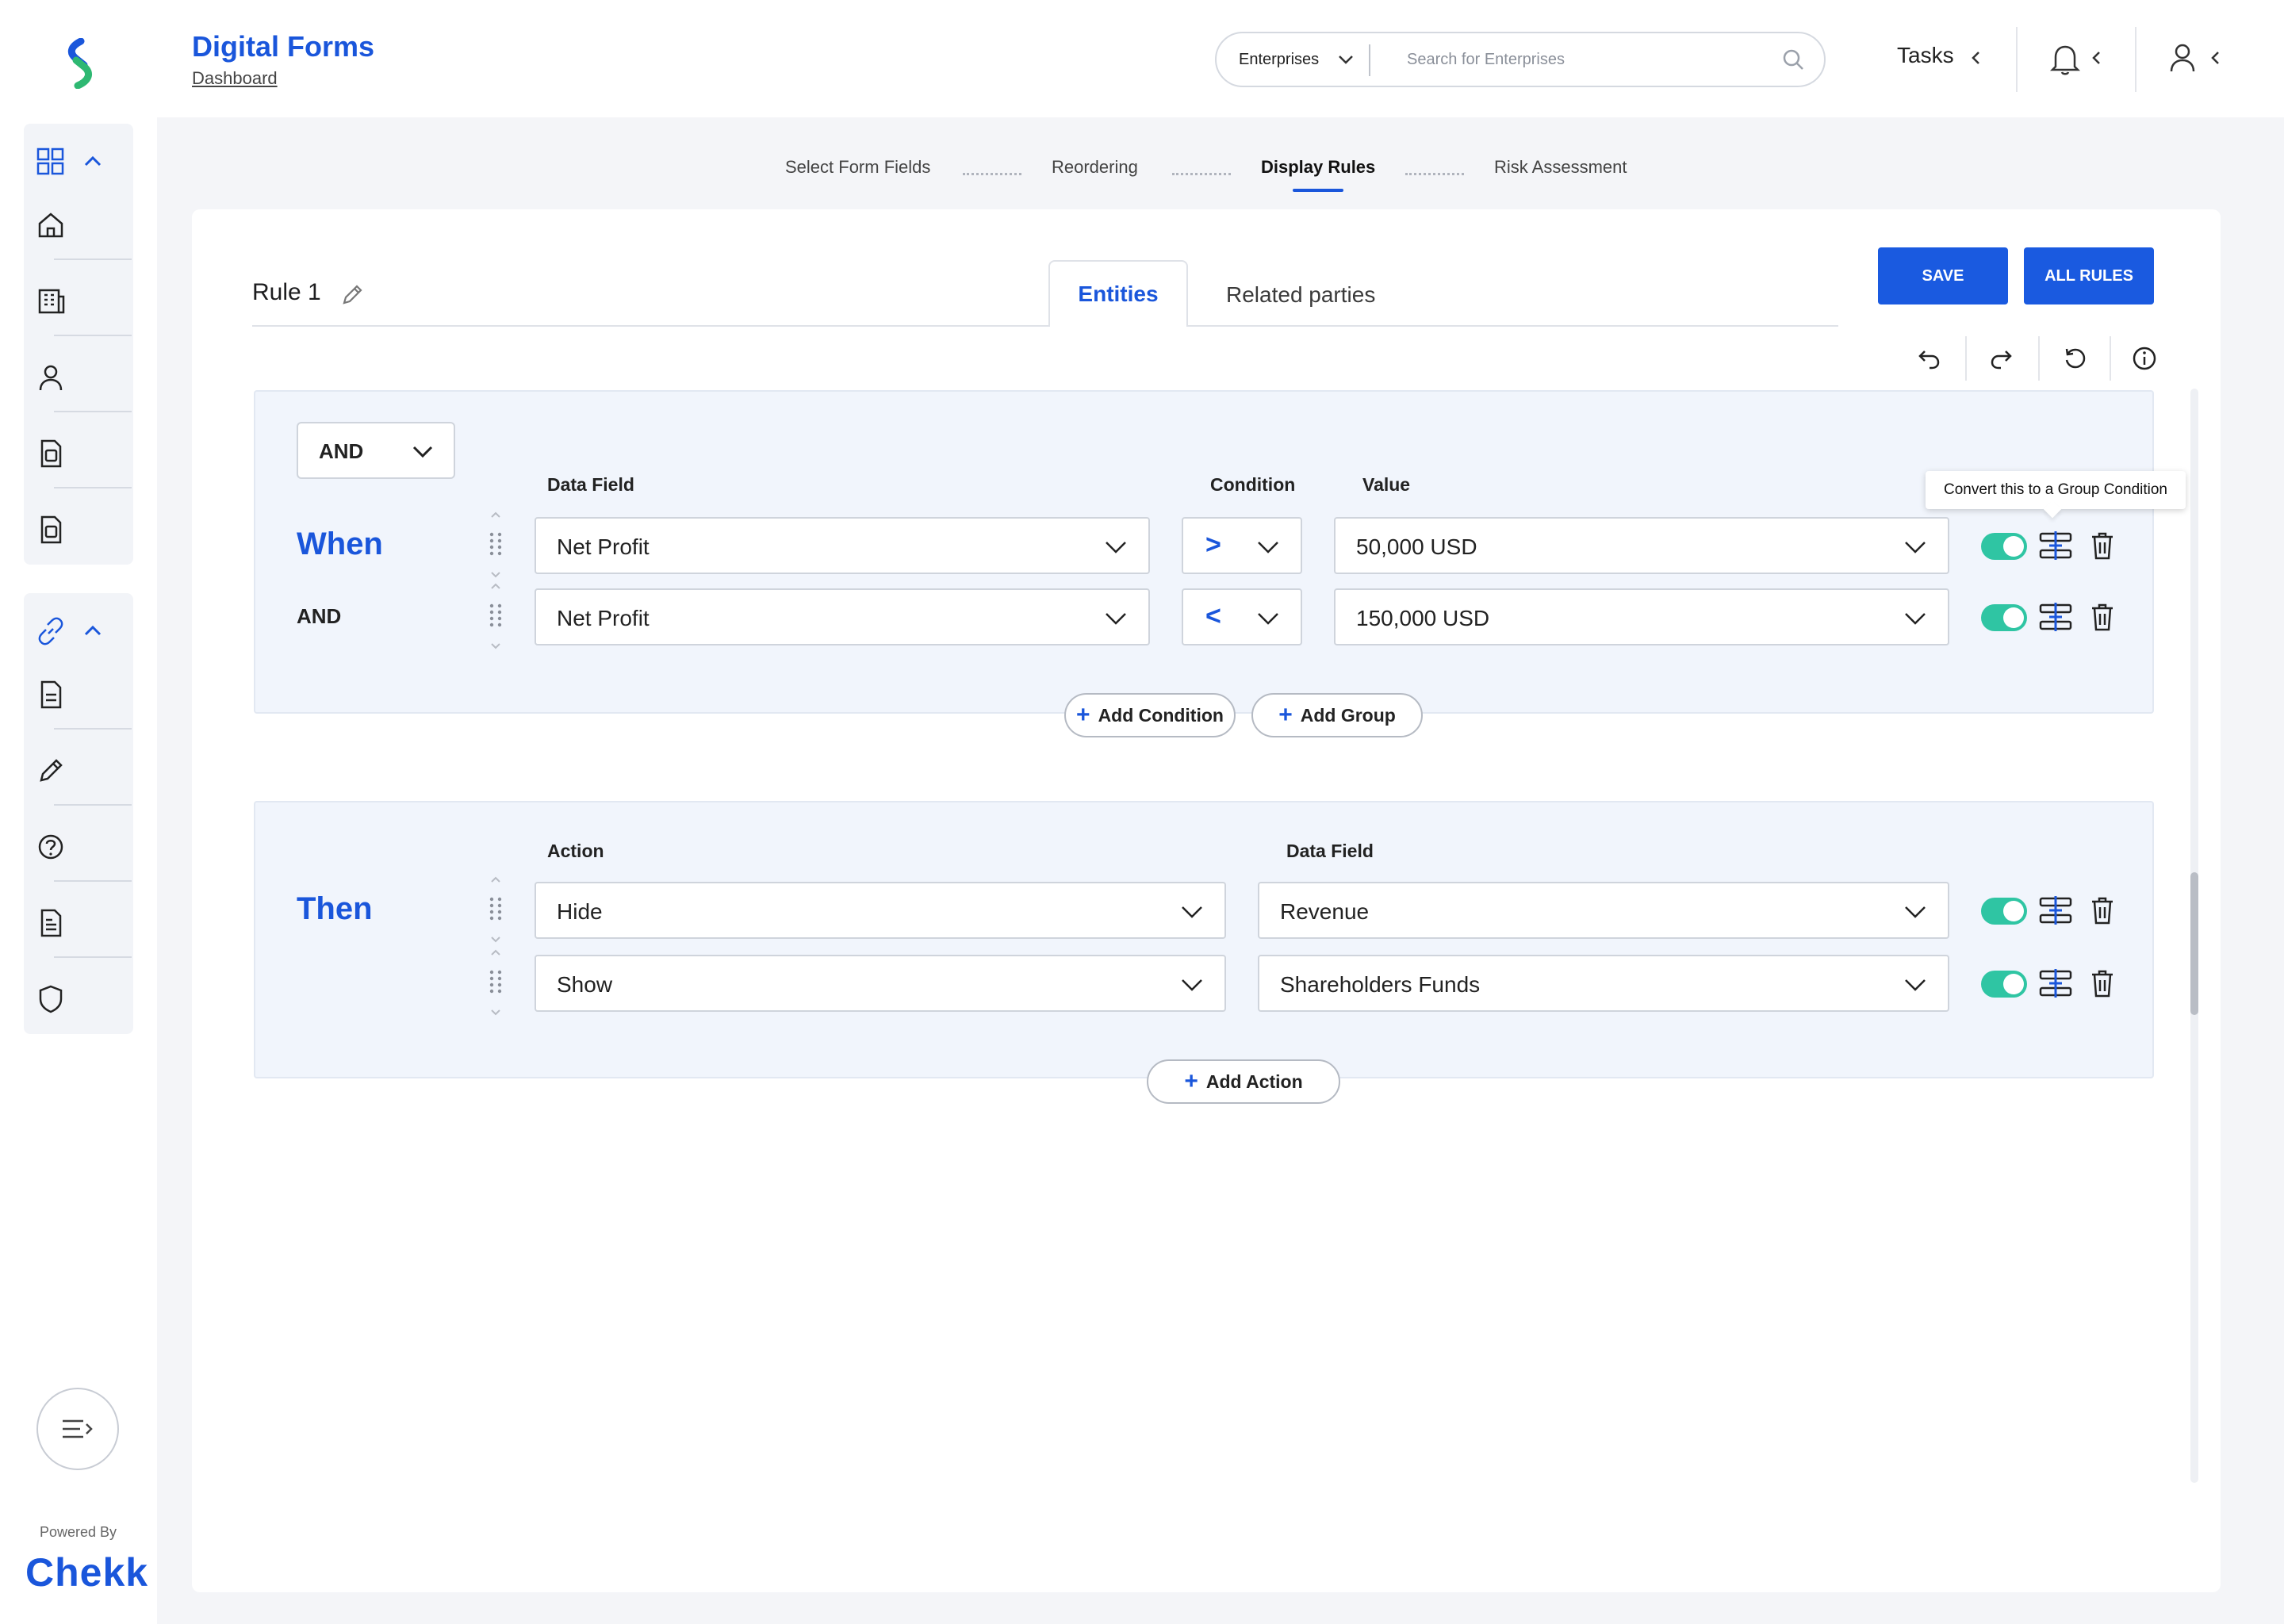 Image resolution: width=2284 pixels, height=1624 pixels. What do you see at coordinates (1560, 167) in the screenshot?
I see `step-risk-assessment: Risk Assessment` at bounding box center [1560, 167].